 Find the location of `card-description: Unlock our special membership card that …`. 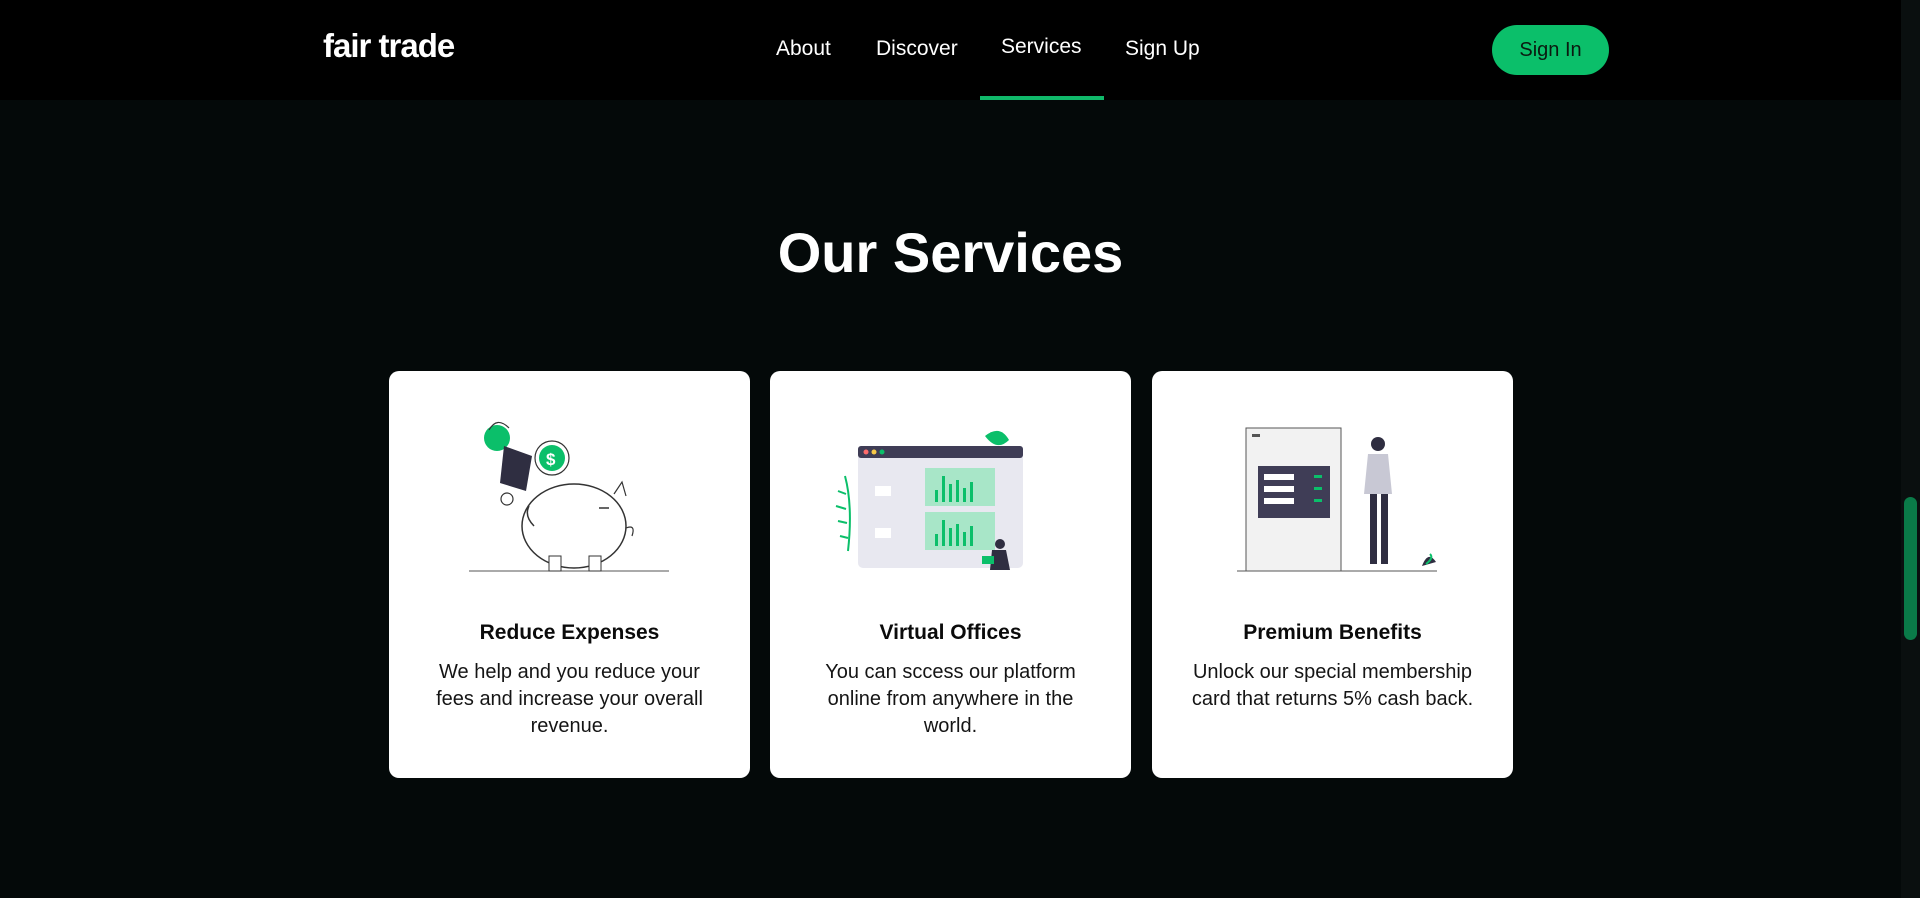

card-description: Unlock our special membership card that … is located at coordinates (1332, 685).